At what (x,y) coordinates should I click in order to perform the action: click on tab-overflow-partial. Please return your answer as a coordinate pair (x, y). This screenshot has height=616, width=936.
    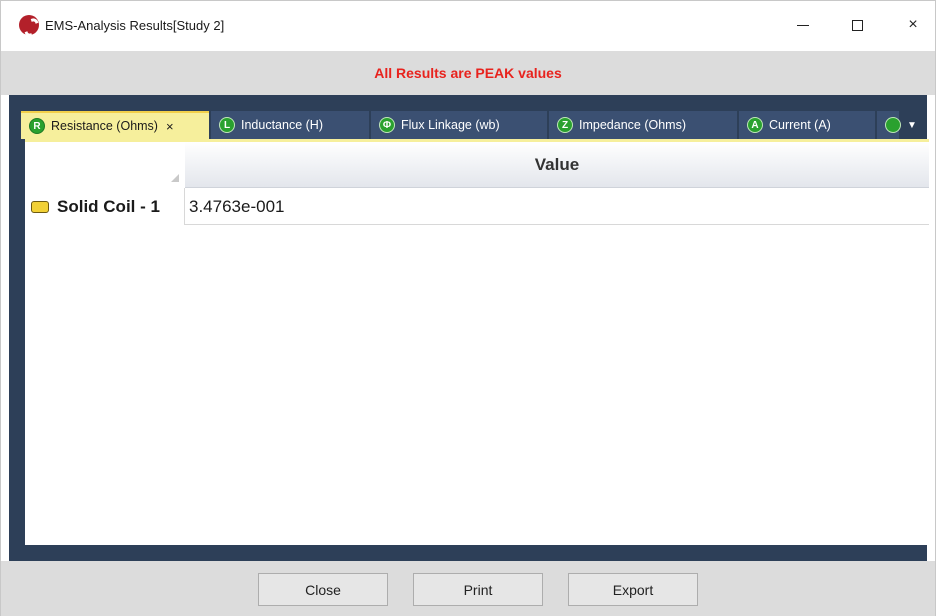
    Looking at the image, I should click on (889, 125).